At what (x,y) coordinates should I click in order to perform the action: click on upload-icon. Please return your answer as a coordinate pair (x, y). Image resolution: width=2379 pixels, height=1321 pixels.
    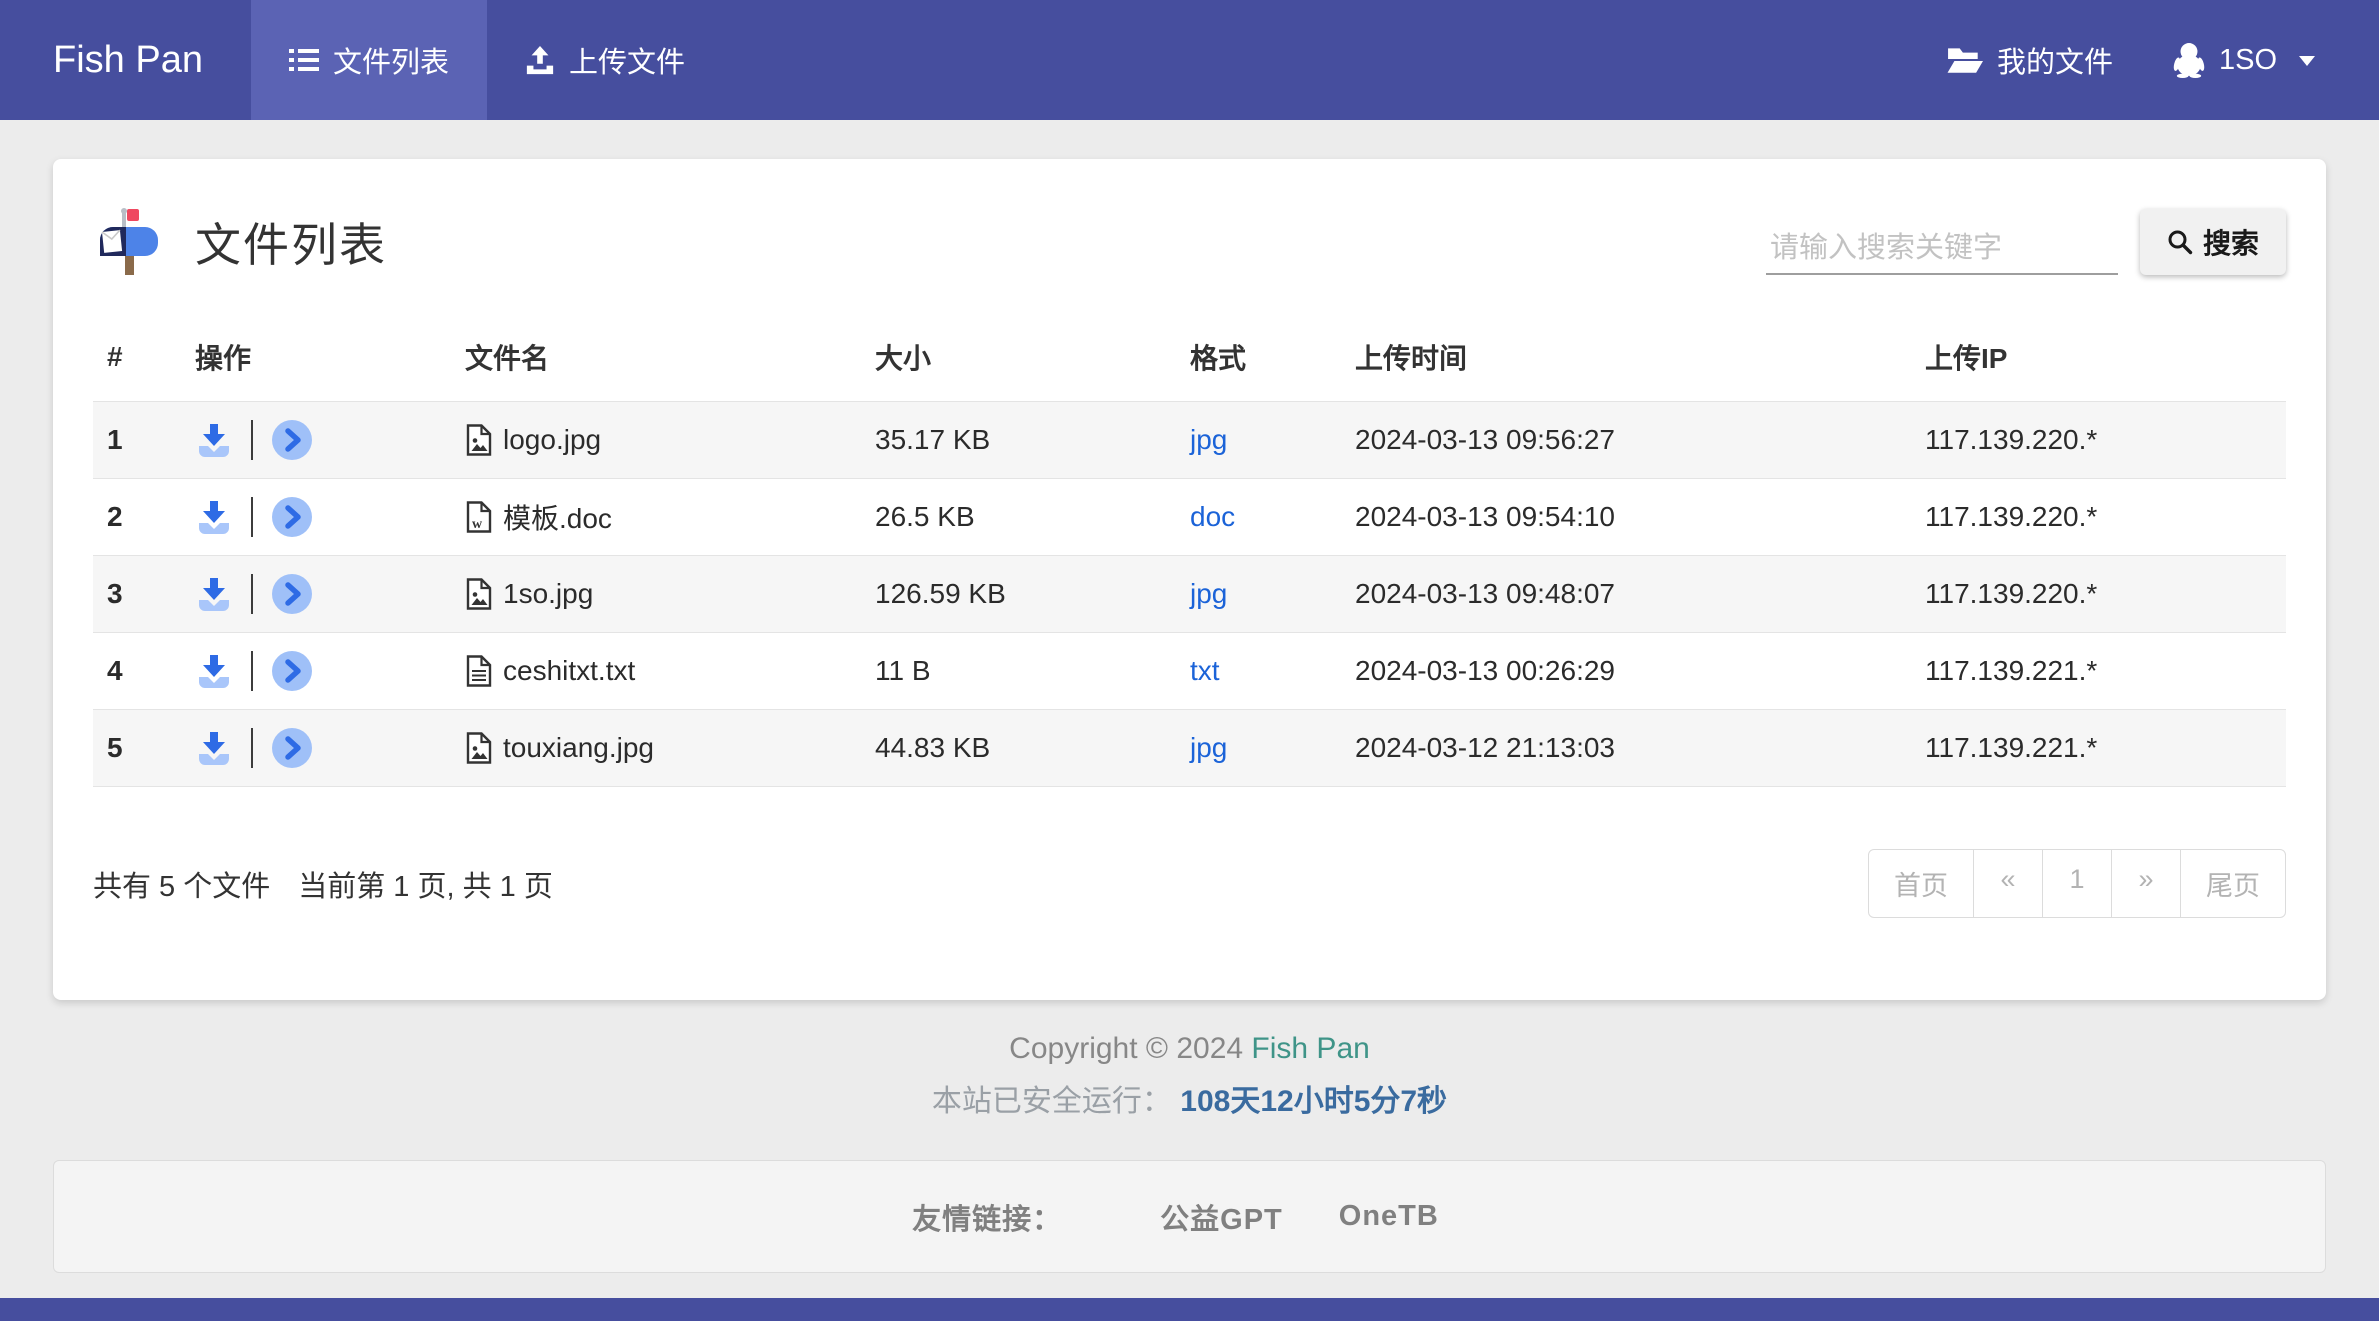
    Looking at the image, I should click on (540, 60).